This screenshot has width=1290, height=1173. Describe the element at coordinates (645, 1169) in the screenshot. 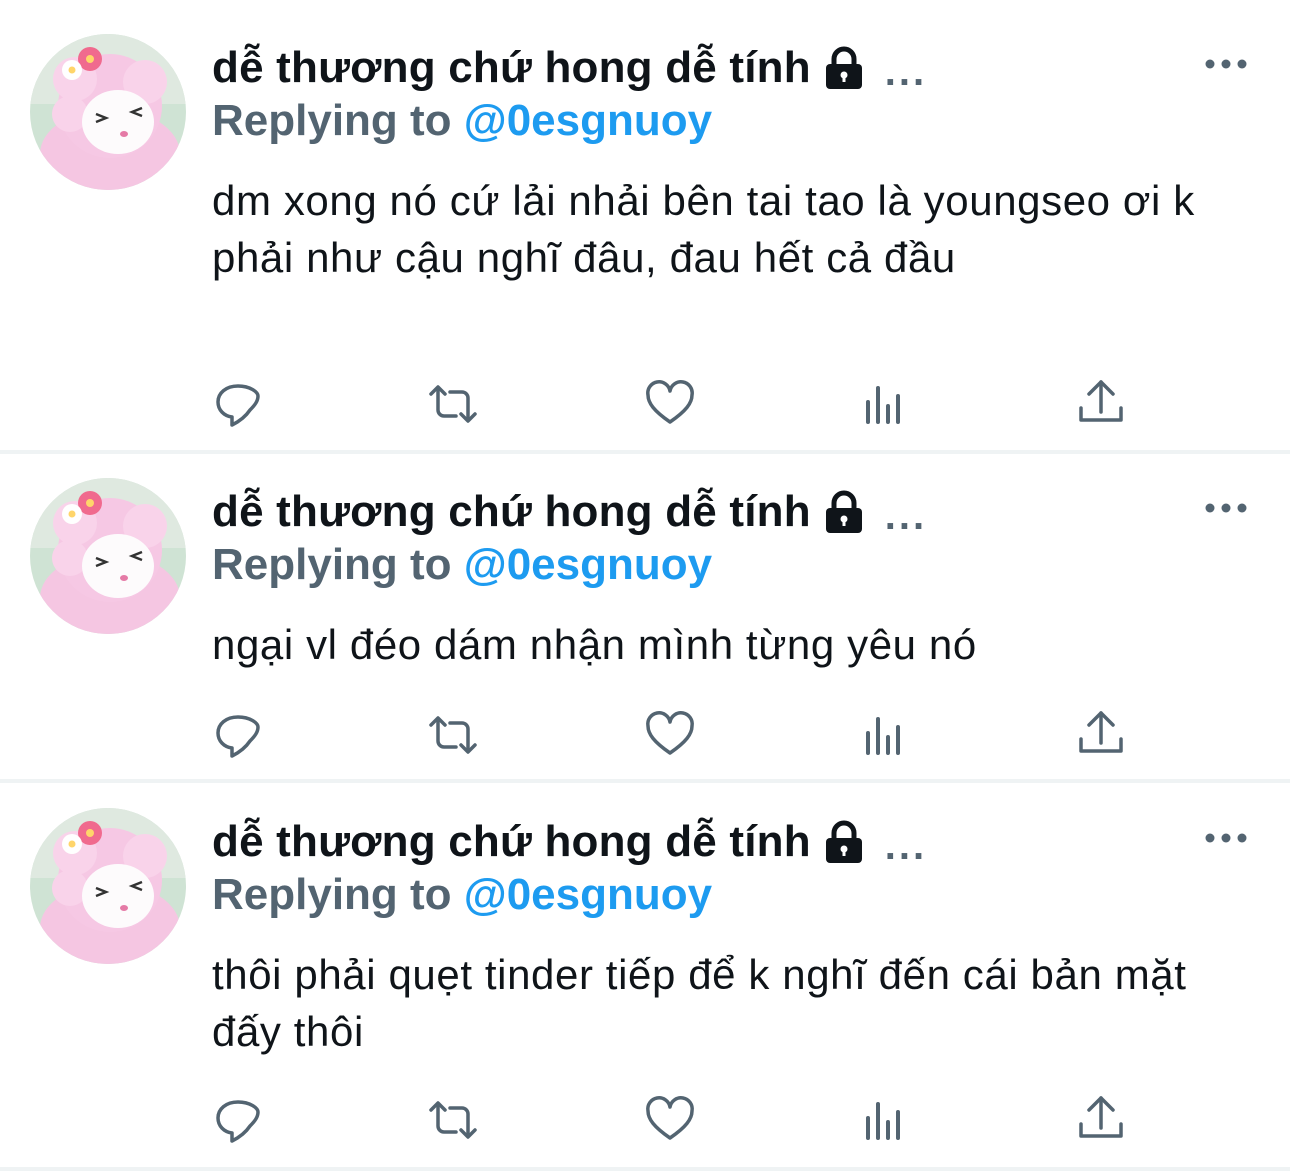

I see `divider` at that location.